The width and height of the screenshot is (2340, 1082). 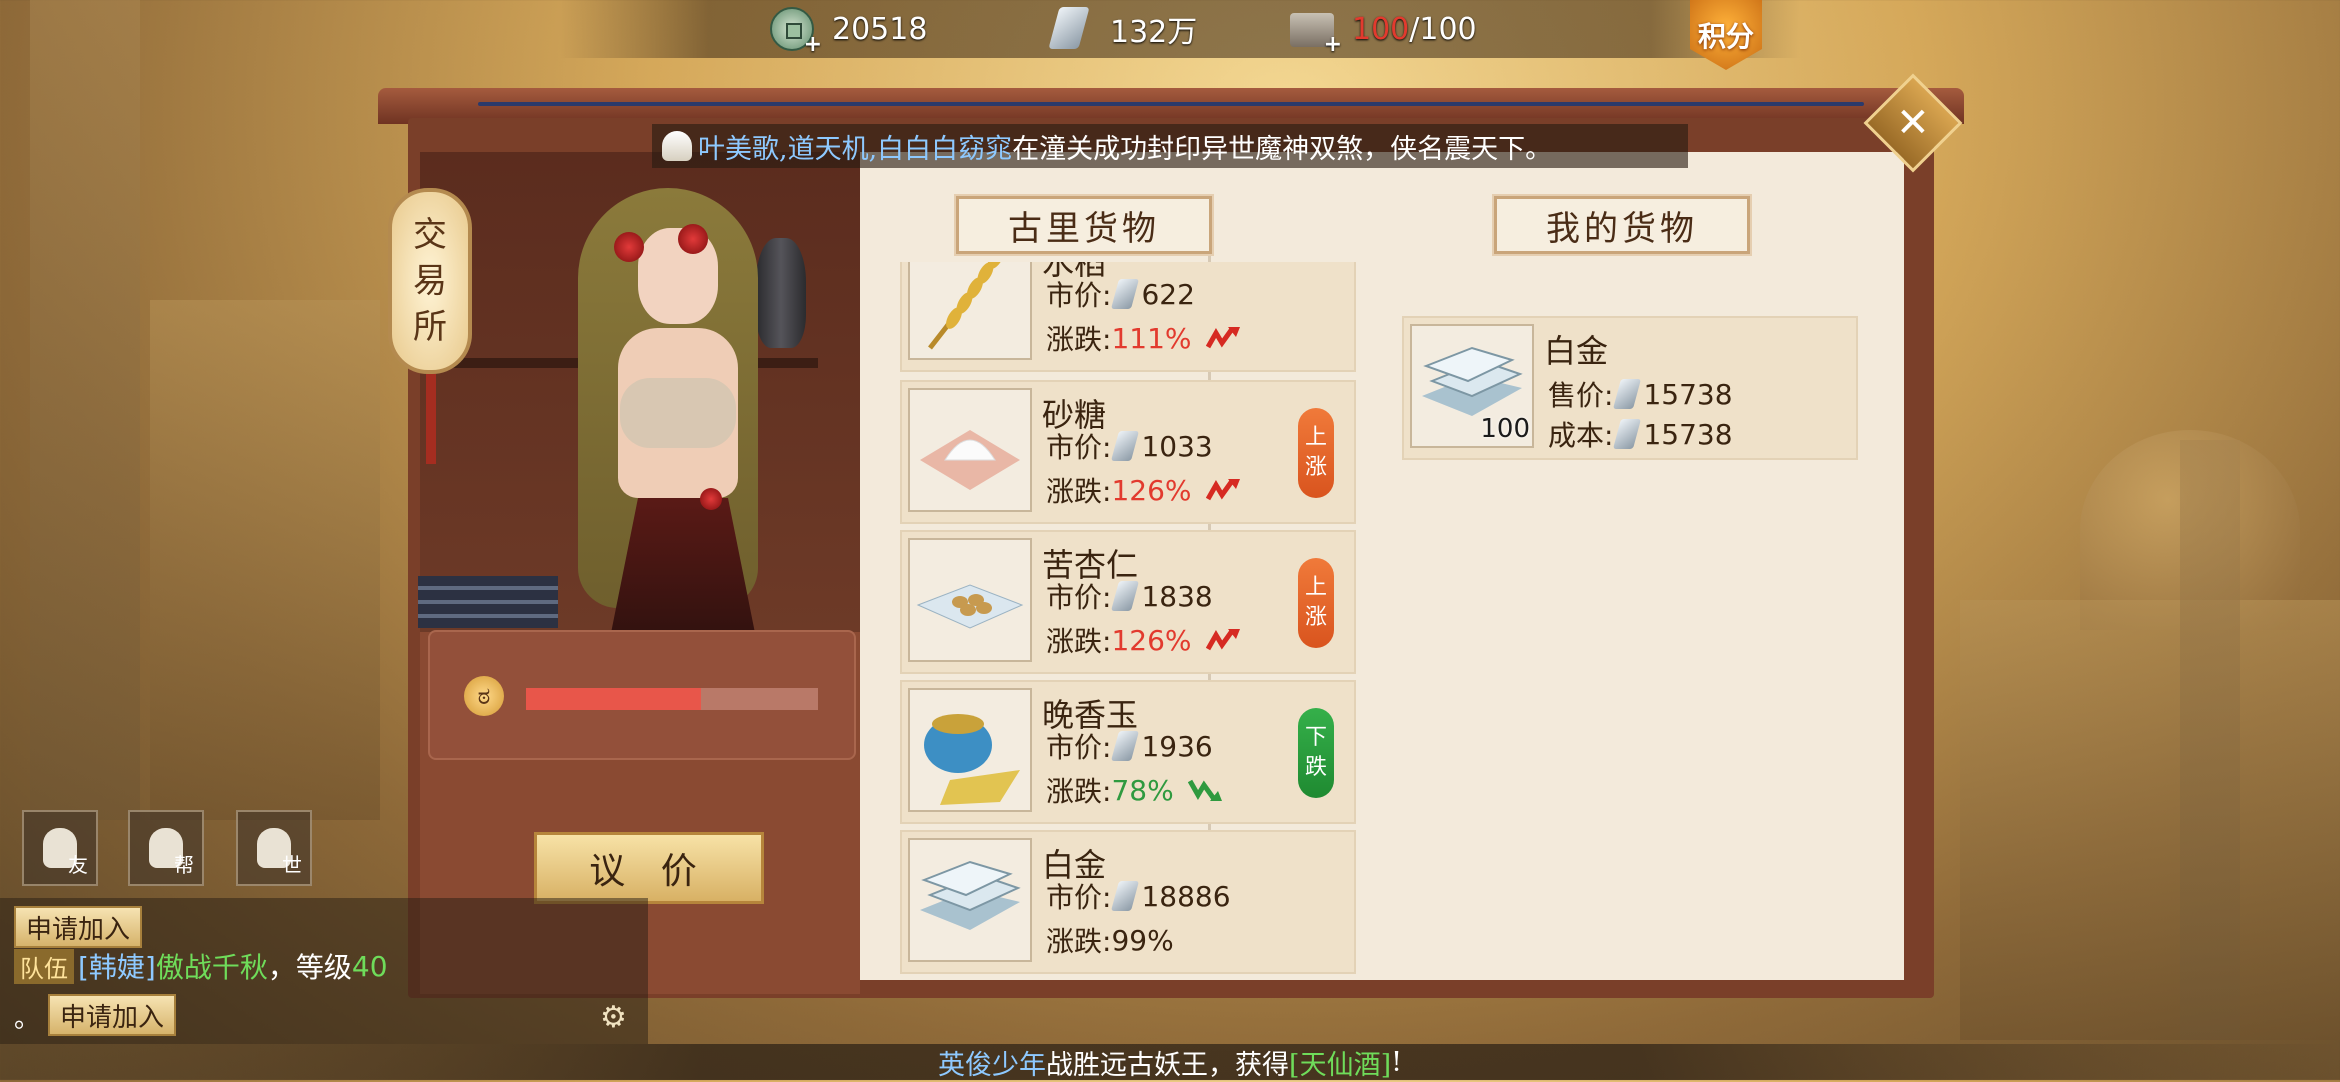 I want to click on goods-item: 砂糖 市价: 1033 涨跌: 126% 上涨, so click(x=1128, y=452).